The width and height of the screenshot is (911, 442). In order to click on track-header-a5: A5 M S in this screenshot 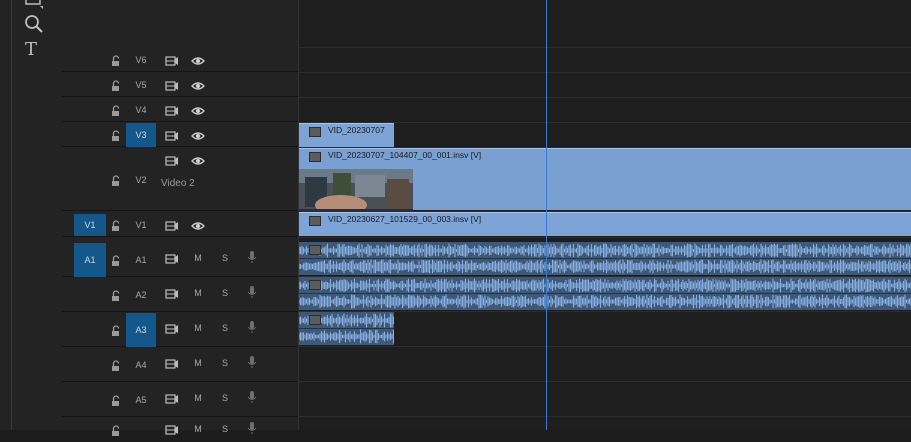, I will do `click(180, 399)`.